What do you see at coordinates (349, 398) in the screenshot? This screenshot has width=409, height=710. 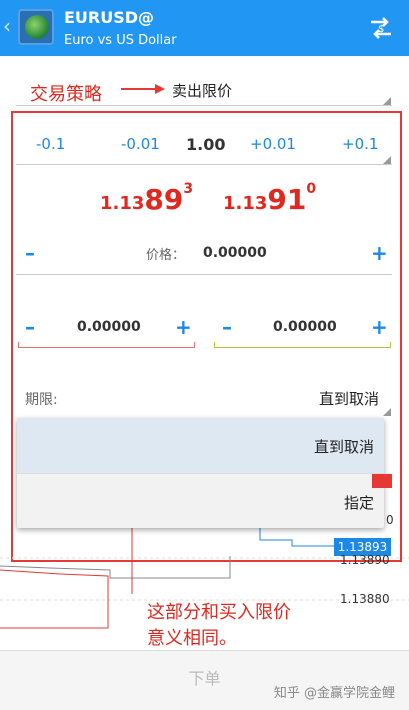 I see `expiry-select: 直到取消` at bounding box center [349, 398].